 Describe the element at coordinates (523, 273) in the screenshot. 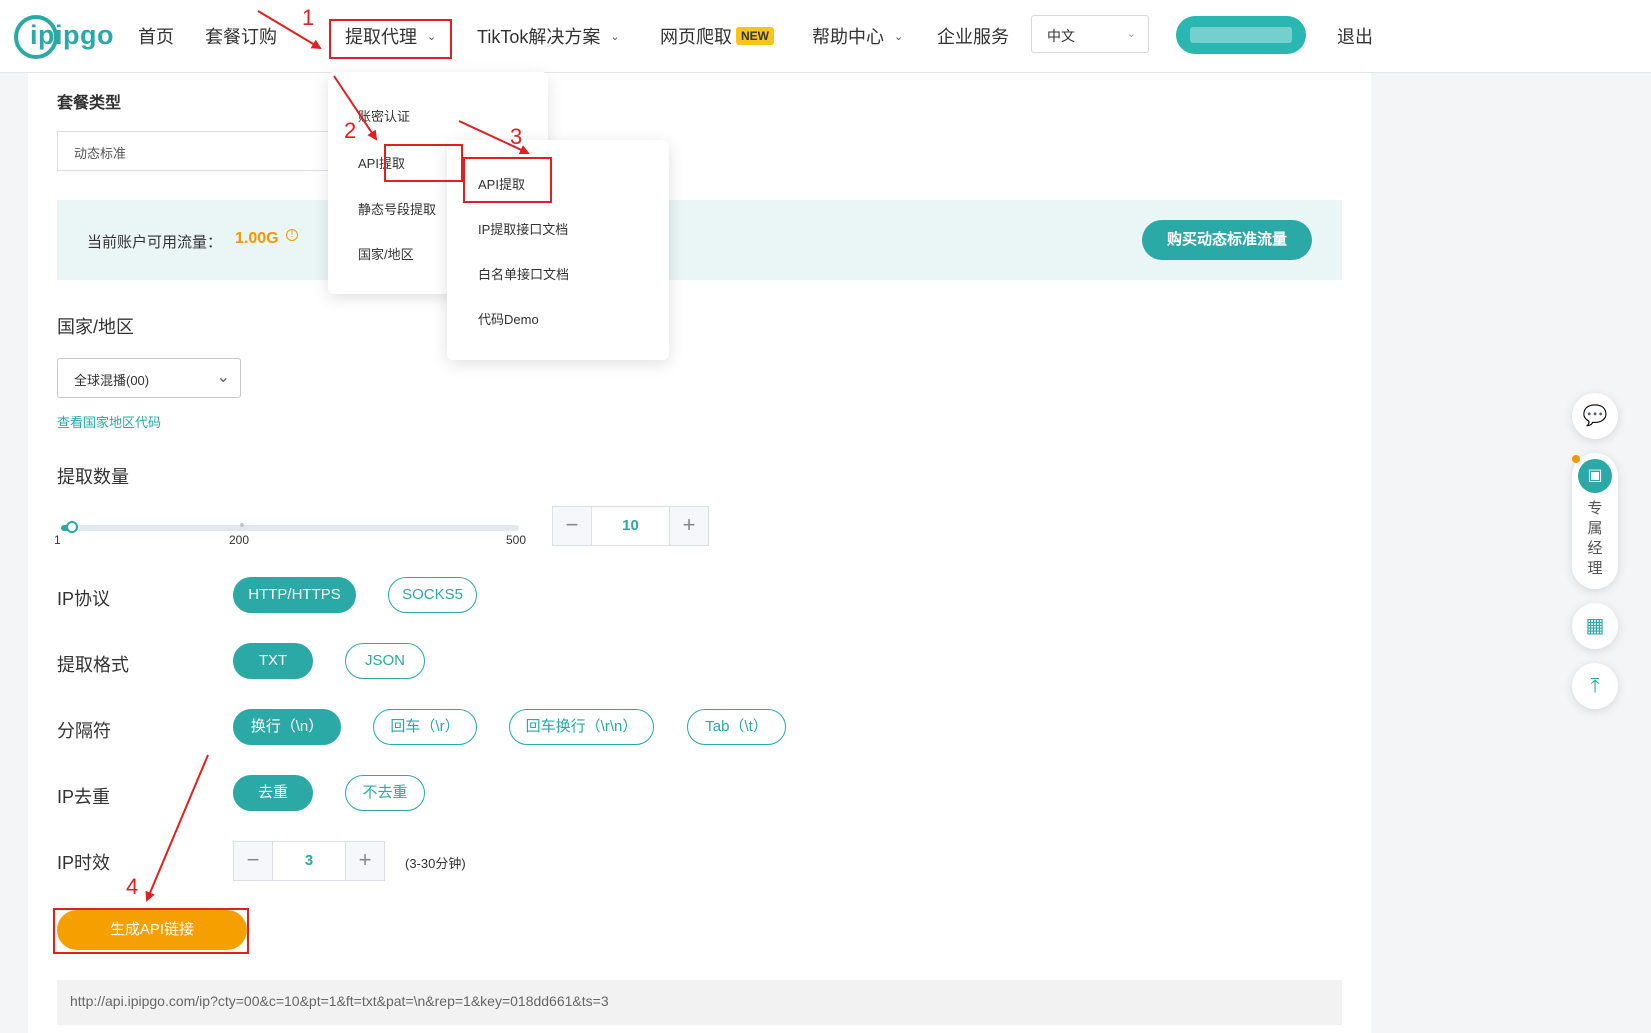

I see `submenu-item-whitelist-docs: 白名单接口文档` at that location.